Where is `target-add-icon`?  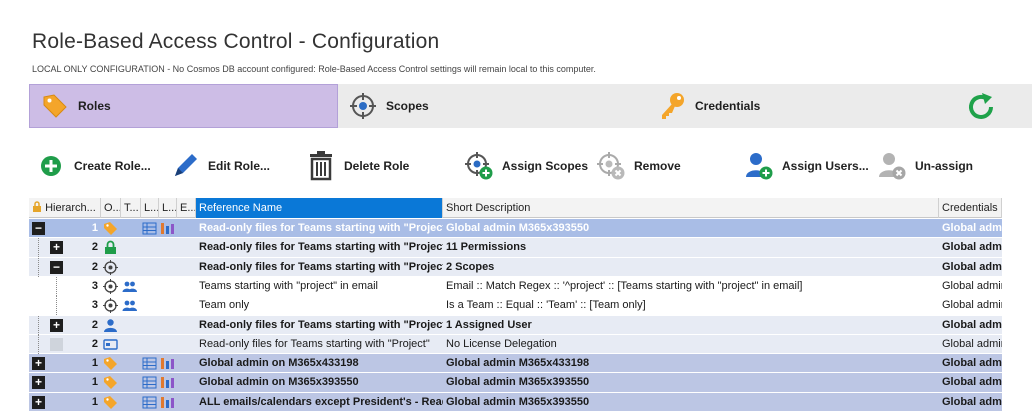 target-add-icon is located at coordinates (479, 166).